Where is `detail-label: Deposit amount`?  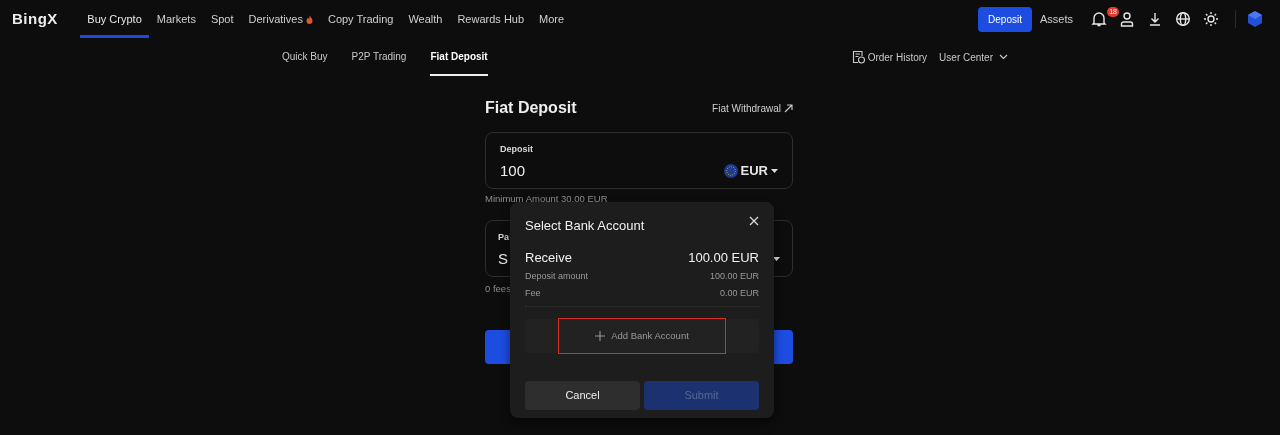 detail-label: Deposit amount is located at coordinates (557, 276).